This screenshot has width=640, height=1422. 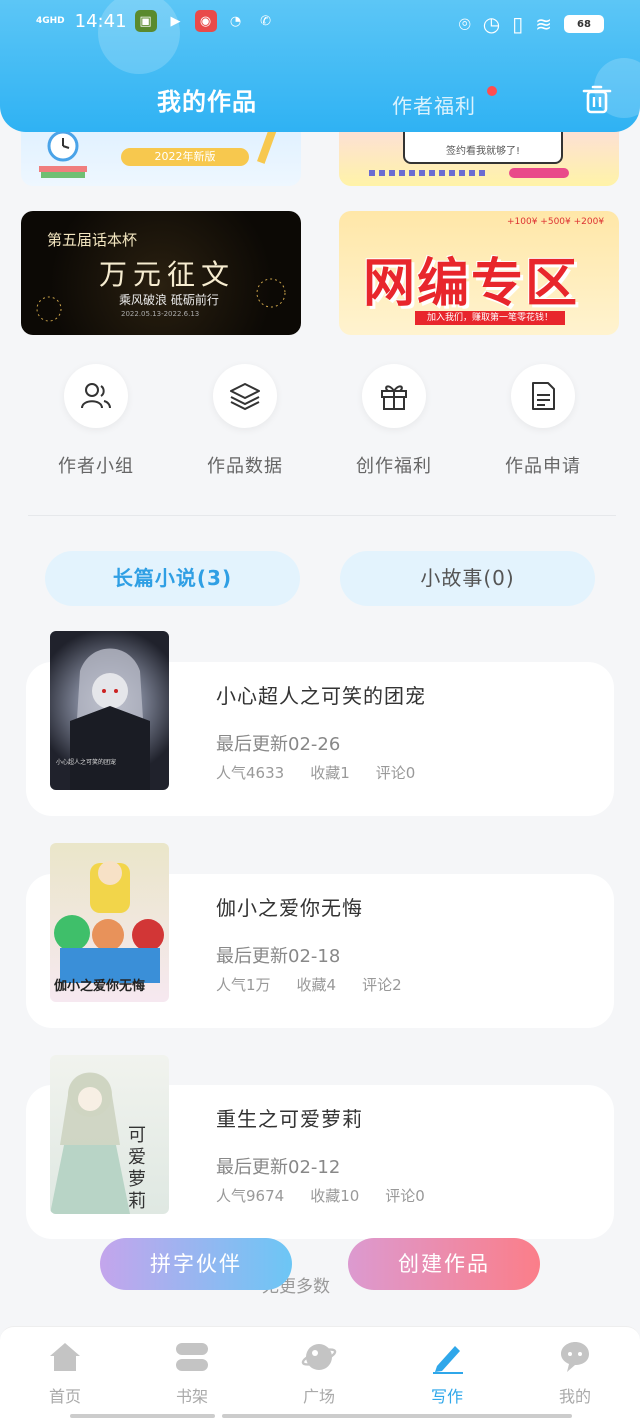 I want to click on work-title: 伽小之爱你无悔, so click(x=289, y=908).